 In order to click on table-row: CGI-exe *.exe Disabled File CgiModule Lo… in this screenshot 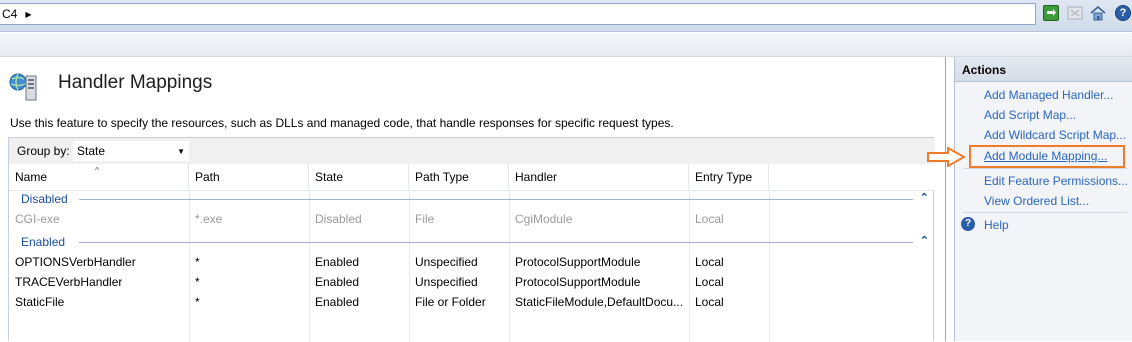, I will do `click(472, 219)`.